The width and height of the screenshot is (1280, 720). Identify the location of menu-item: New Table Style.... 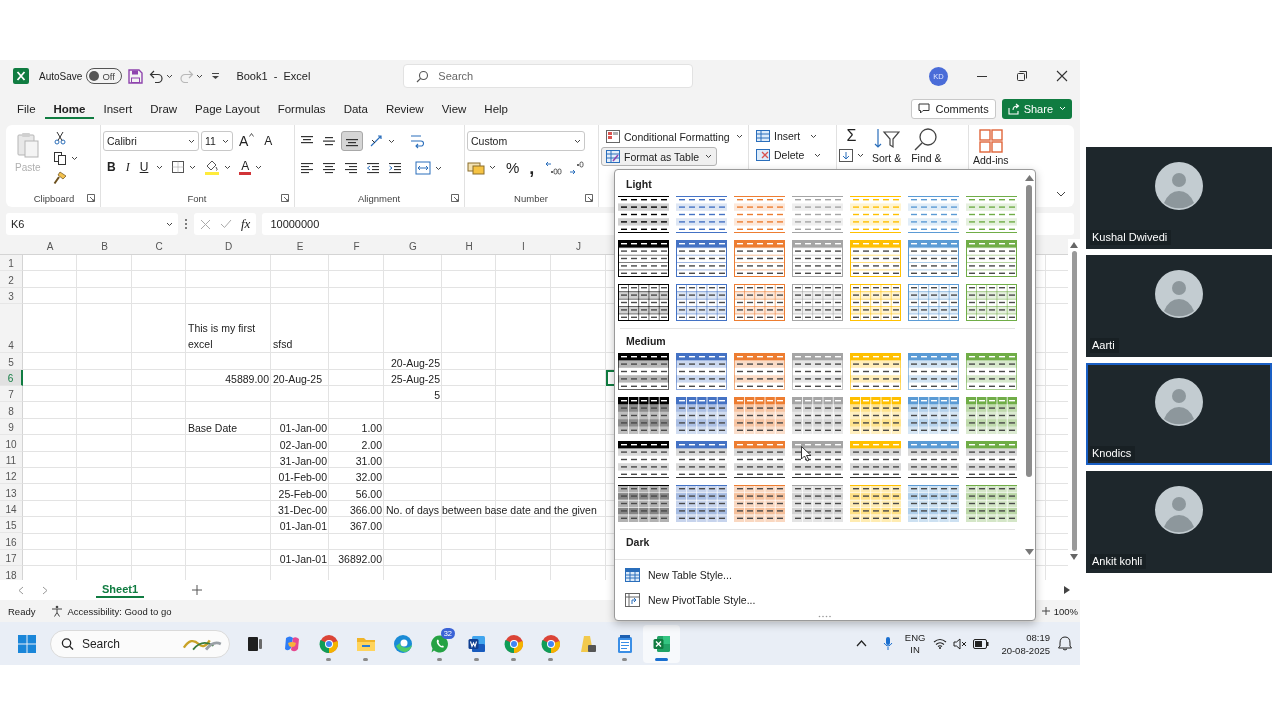
(825, 574).